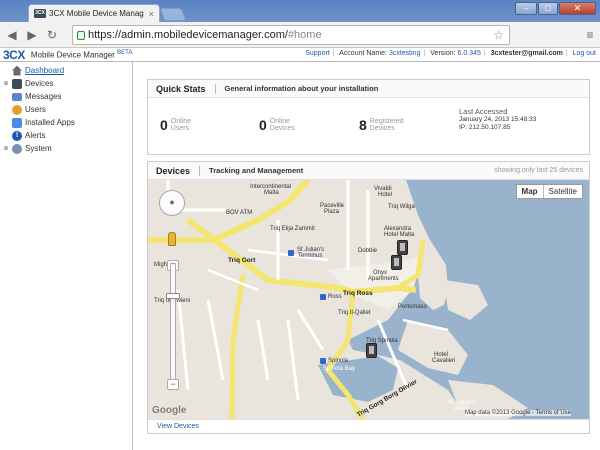 This screenshot has width=600, height=450. What do you see at coordinates (17, 96) in the screenshot?
I see `messages-icon` at bounding box center [17, 96].